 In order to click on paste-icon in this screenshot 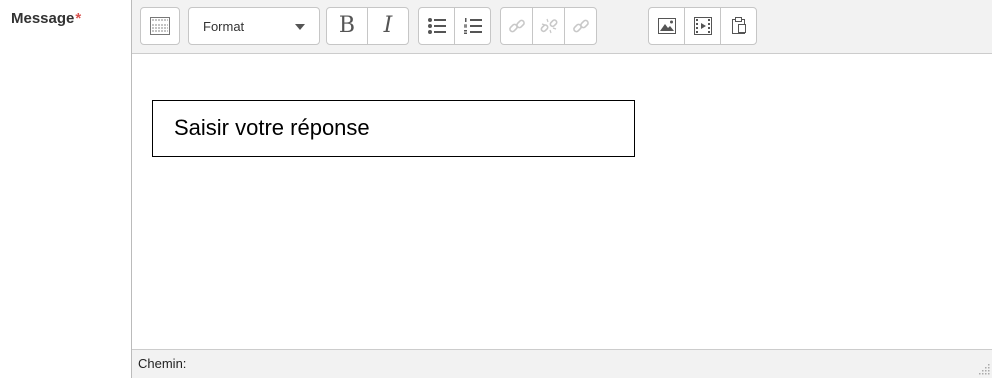, I will do `click(739, 26)`.